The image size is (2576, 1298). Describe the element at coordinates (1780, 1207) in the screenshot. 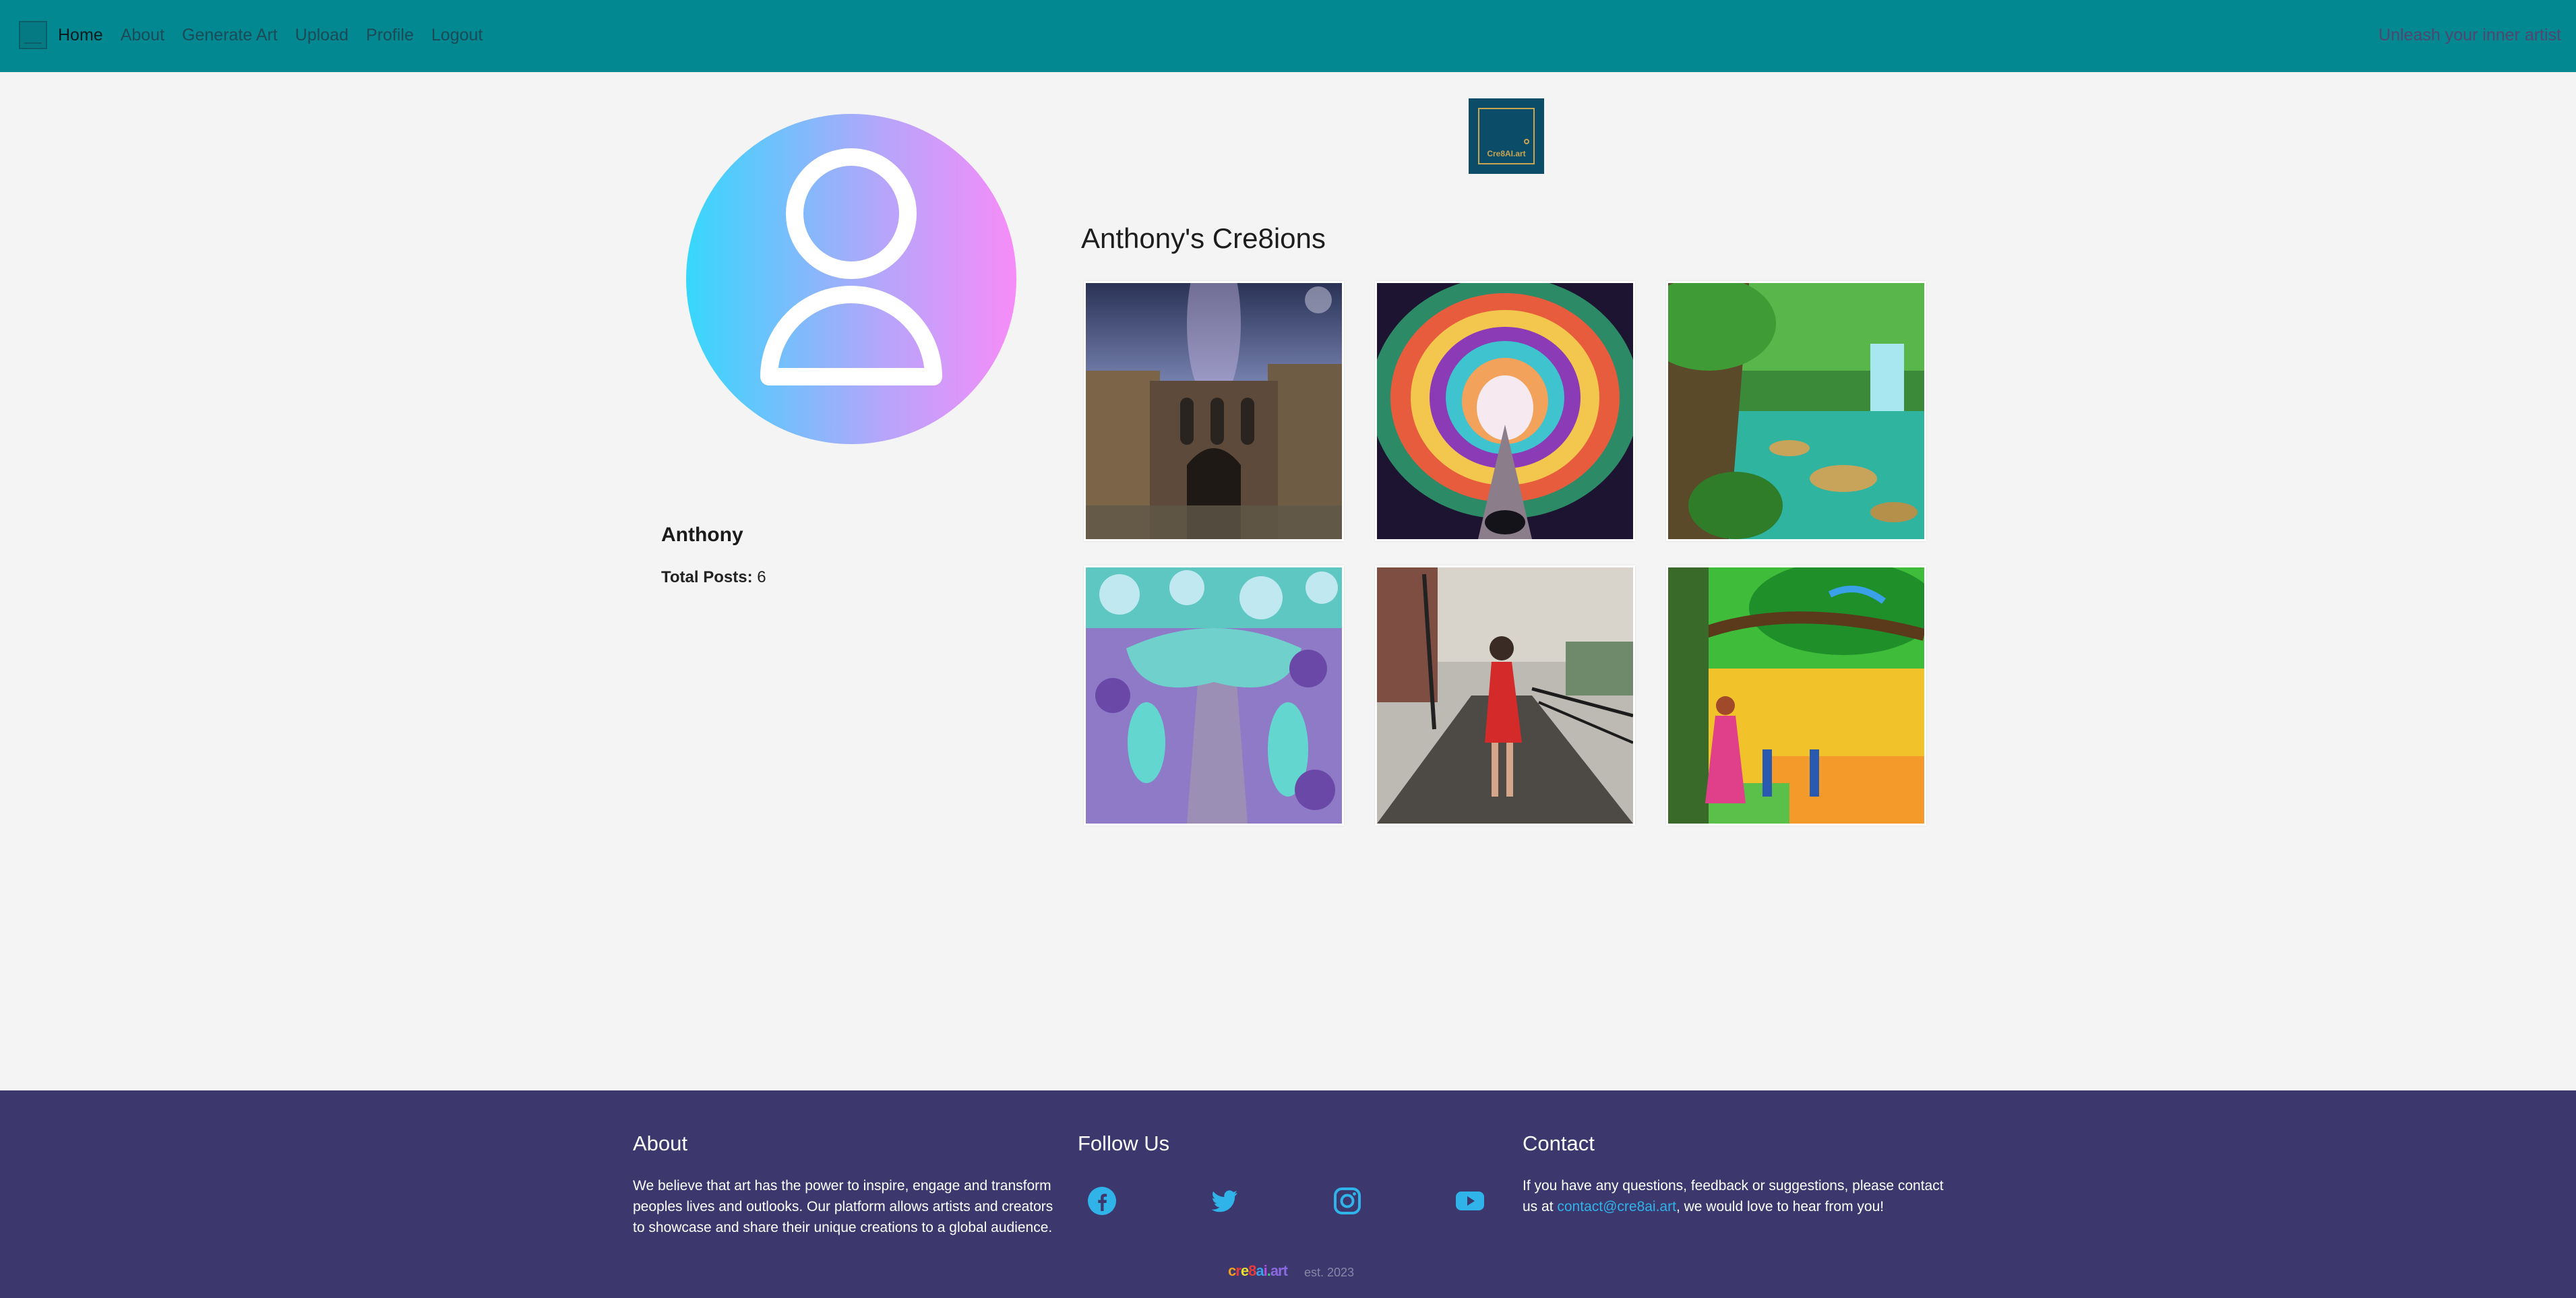

I see `contact-text-after: , we would love to hear from you!` at that location.